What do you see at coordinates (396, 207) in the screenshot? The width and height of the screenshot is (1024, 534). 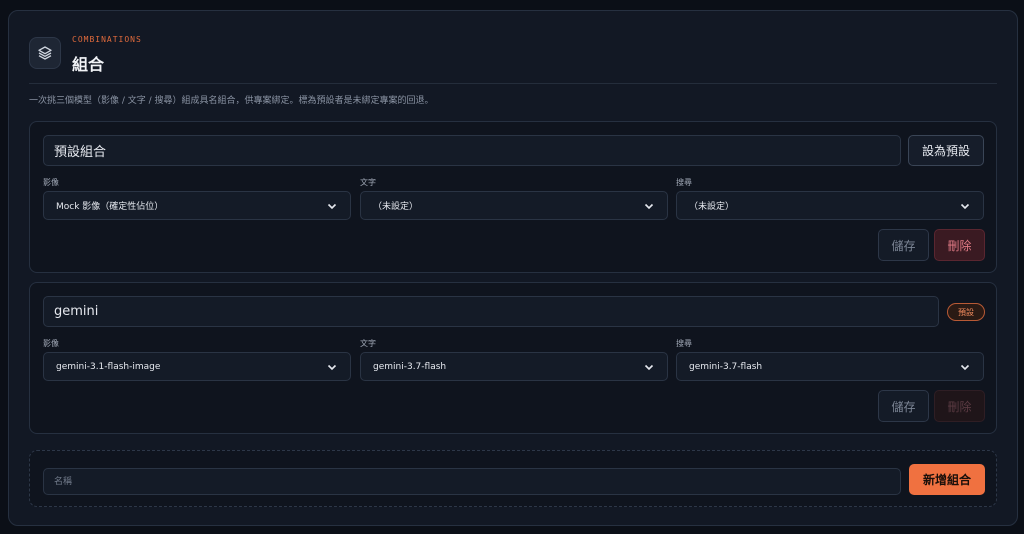 I see `text-model-value: （未設定）` at bounding box center [396, 207].